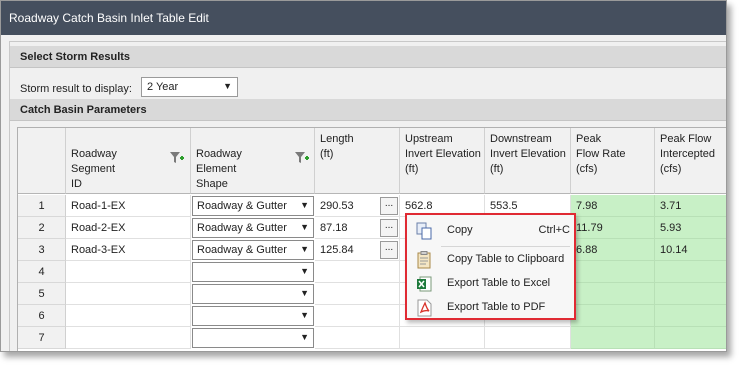 This screenshot has width=742, height=372. Describe the element at coordinates (42, 272) in the screenshot. I see `row-number: 4` at that location.